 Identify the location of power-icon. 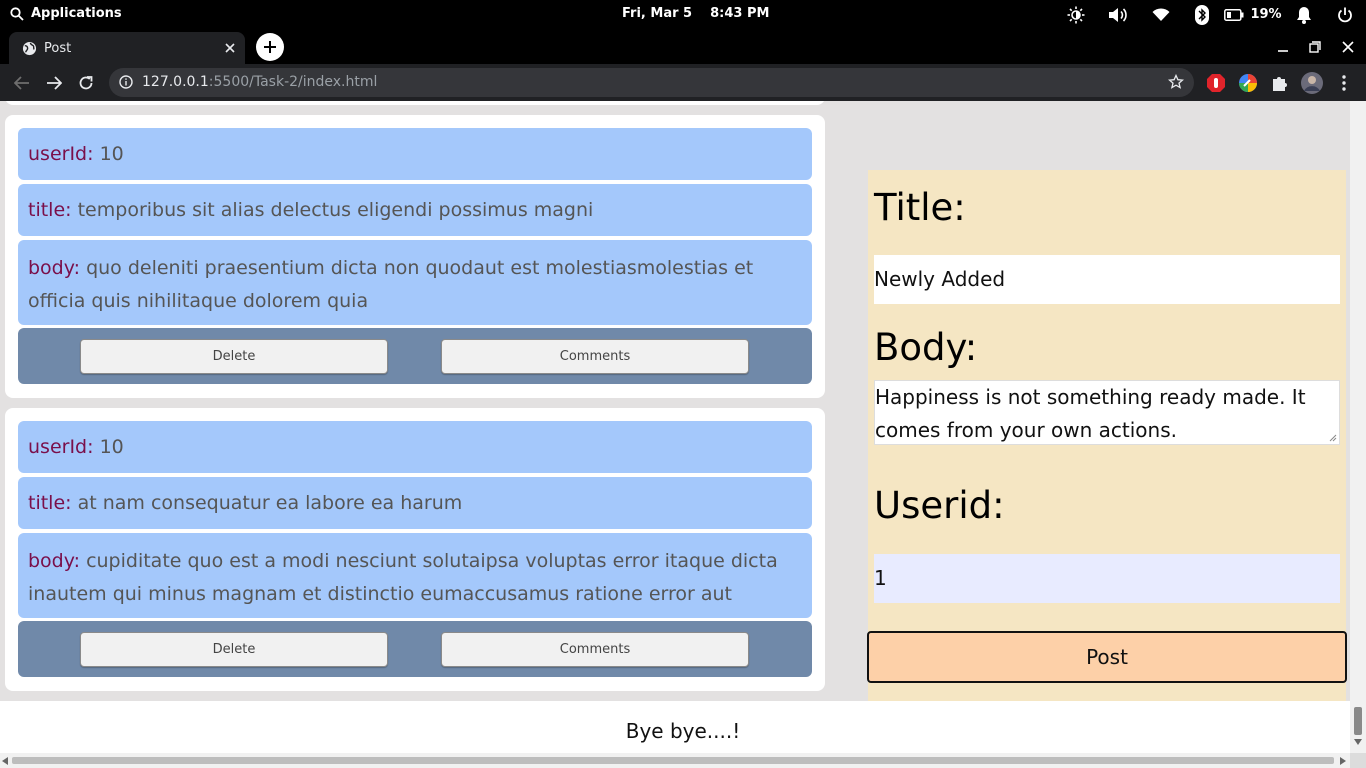
(1345, 14).